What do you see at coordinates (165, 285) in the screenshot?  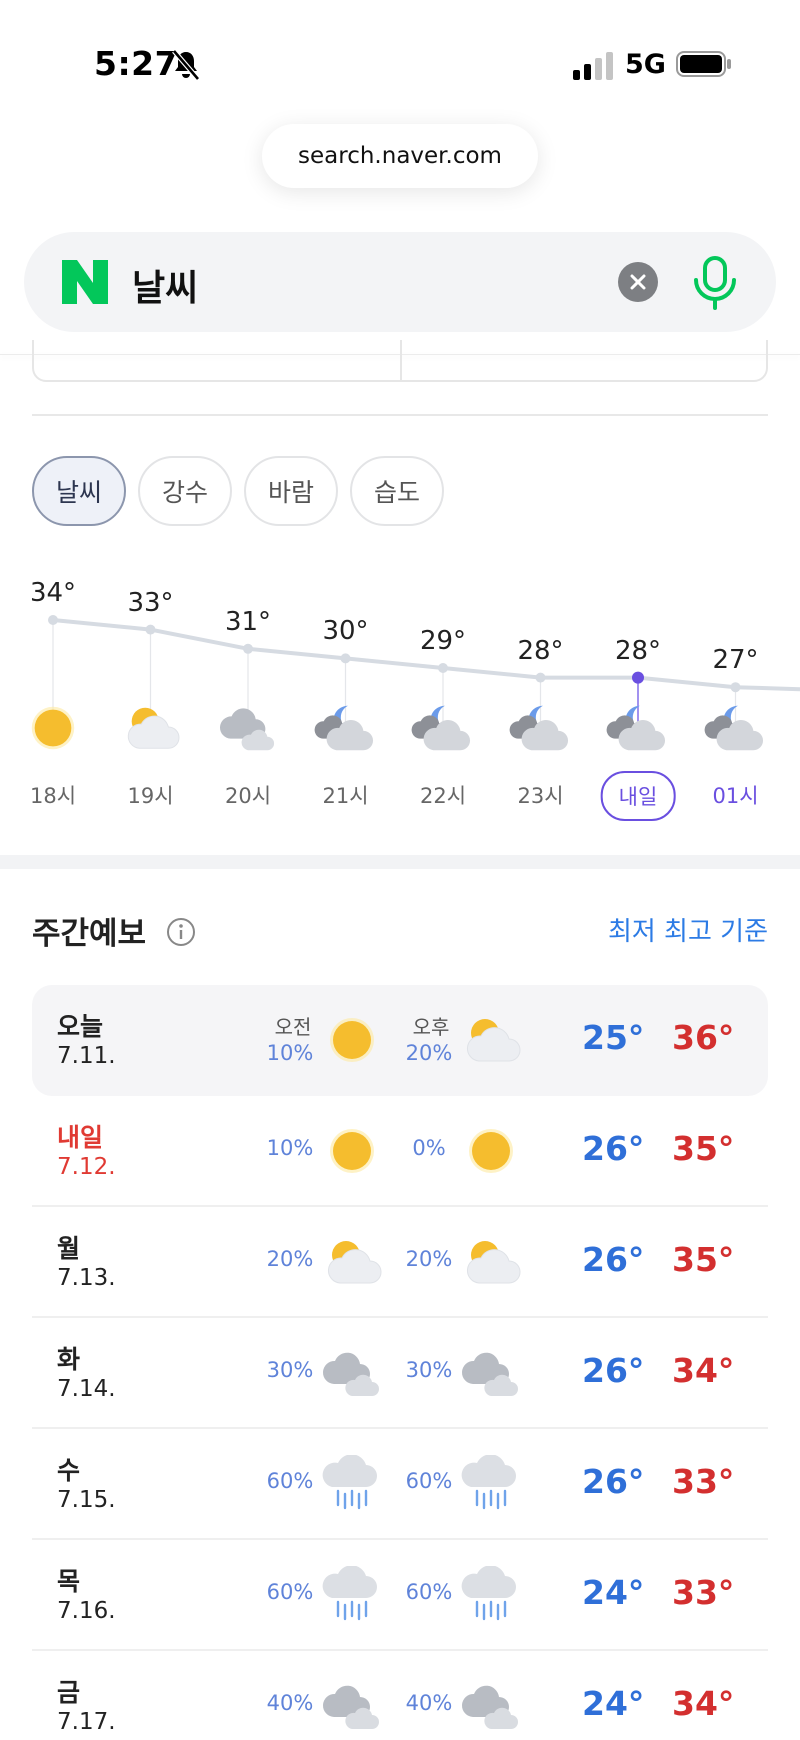 I see `search-query: 날씨` at bounding box center [165, 285].